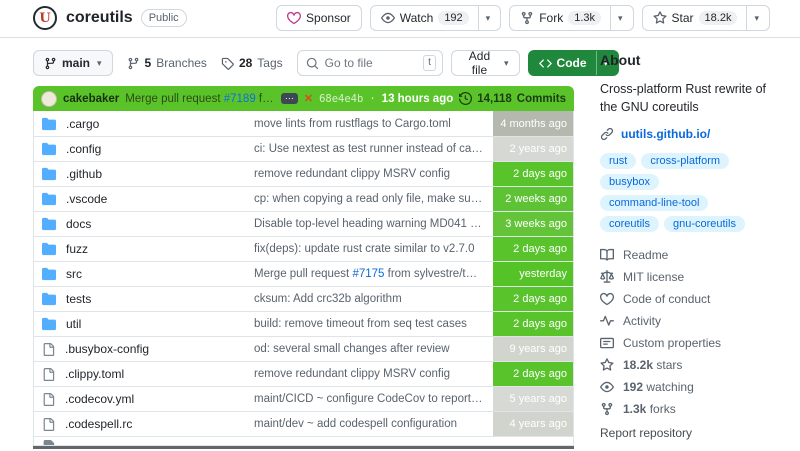 The height and width of the screenshot is (451, 800). I want to click on commit-date: 2 weeks ago, so click(533, 199).